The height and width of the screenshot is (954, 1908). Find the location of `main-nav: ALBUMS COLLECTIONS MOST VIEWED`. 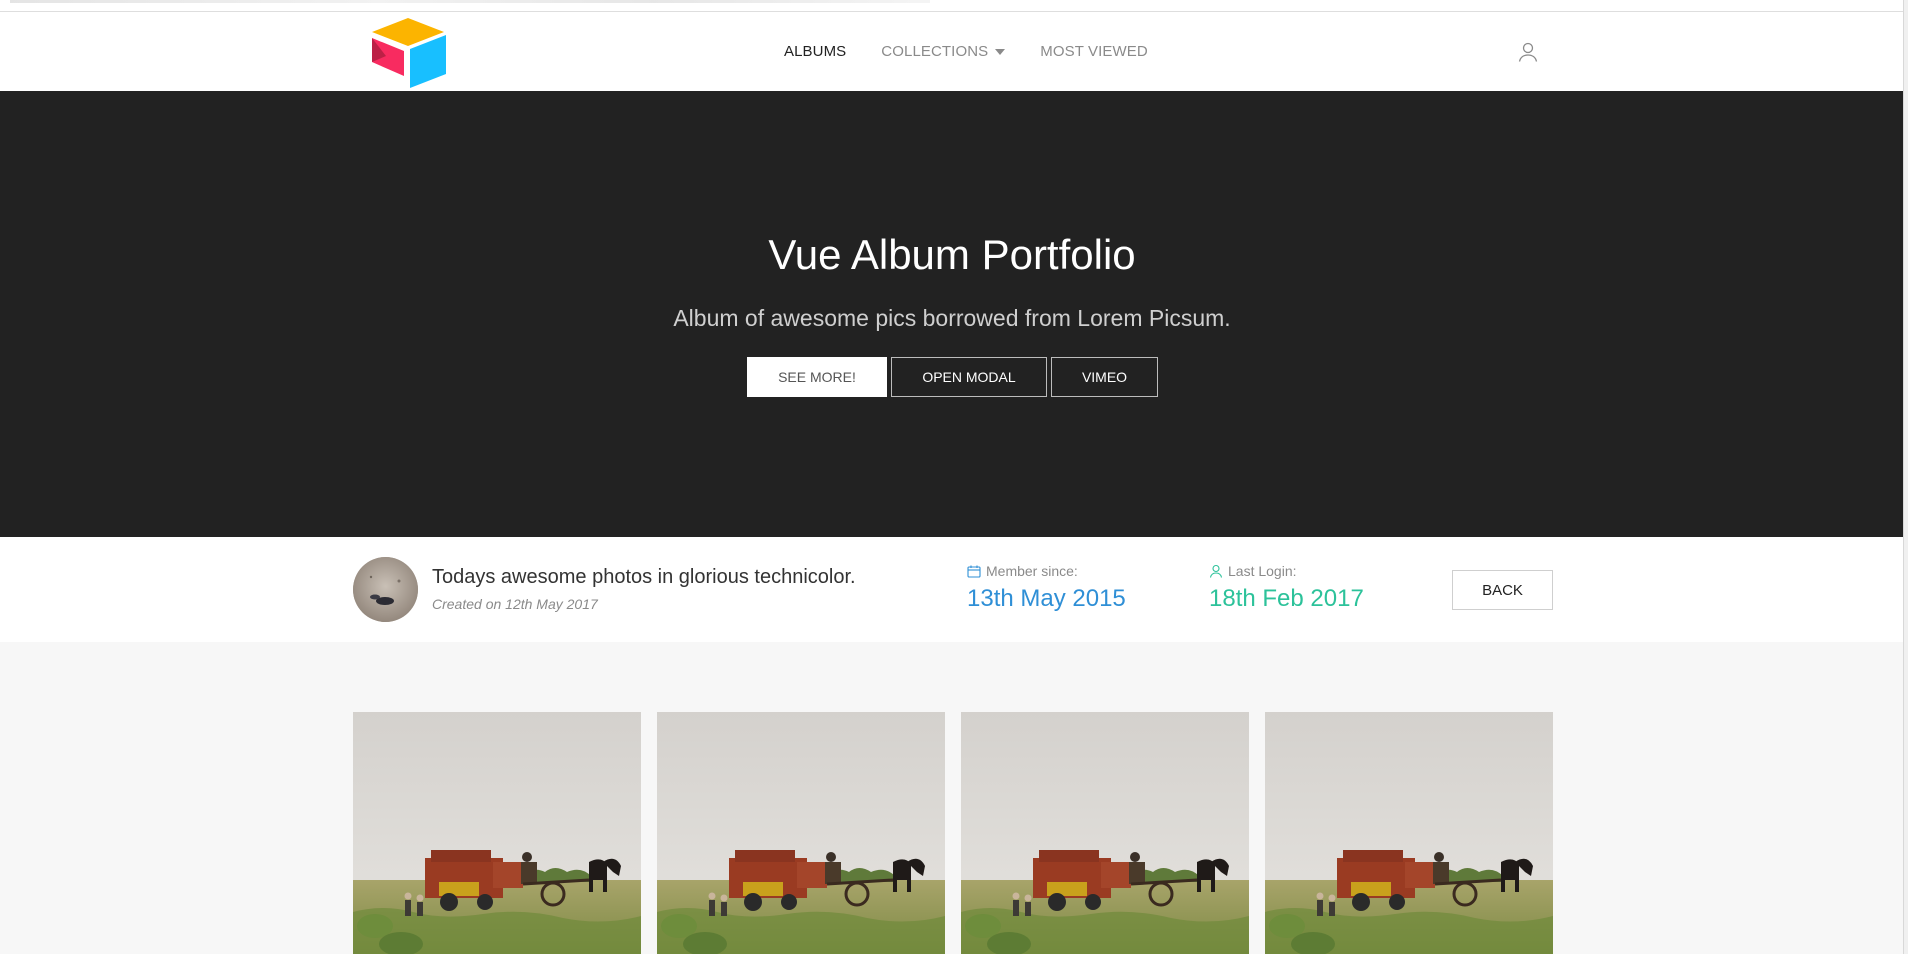

main-nav: ALBUMS COLLECTIONS MOST VIEWED is located at coordinates (983, 51).